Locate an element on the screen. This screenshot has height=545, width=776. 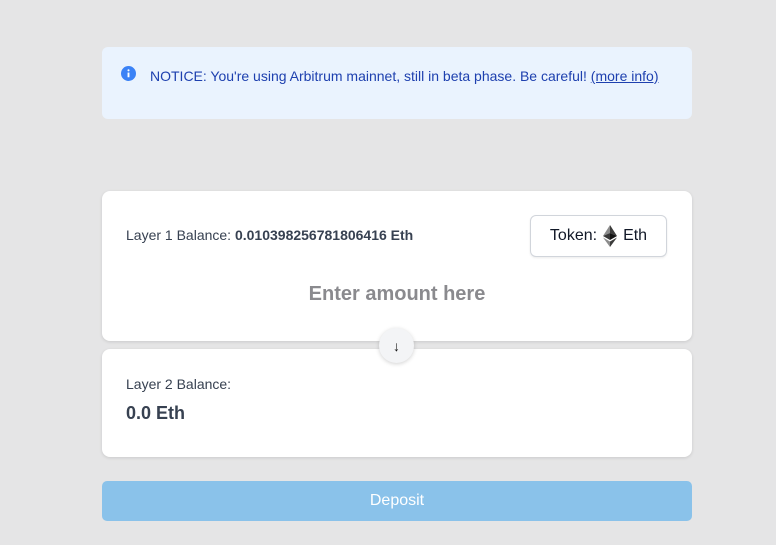
info-icon is located at coordinates (128, 73).